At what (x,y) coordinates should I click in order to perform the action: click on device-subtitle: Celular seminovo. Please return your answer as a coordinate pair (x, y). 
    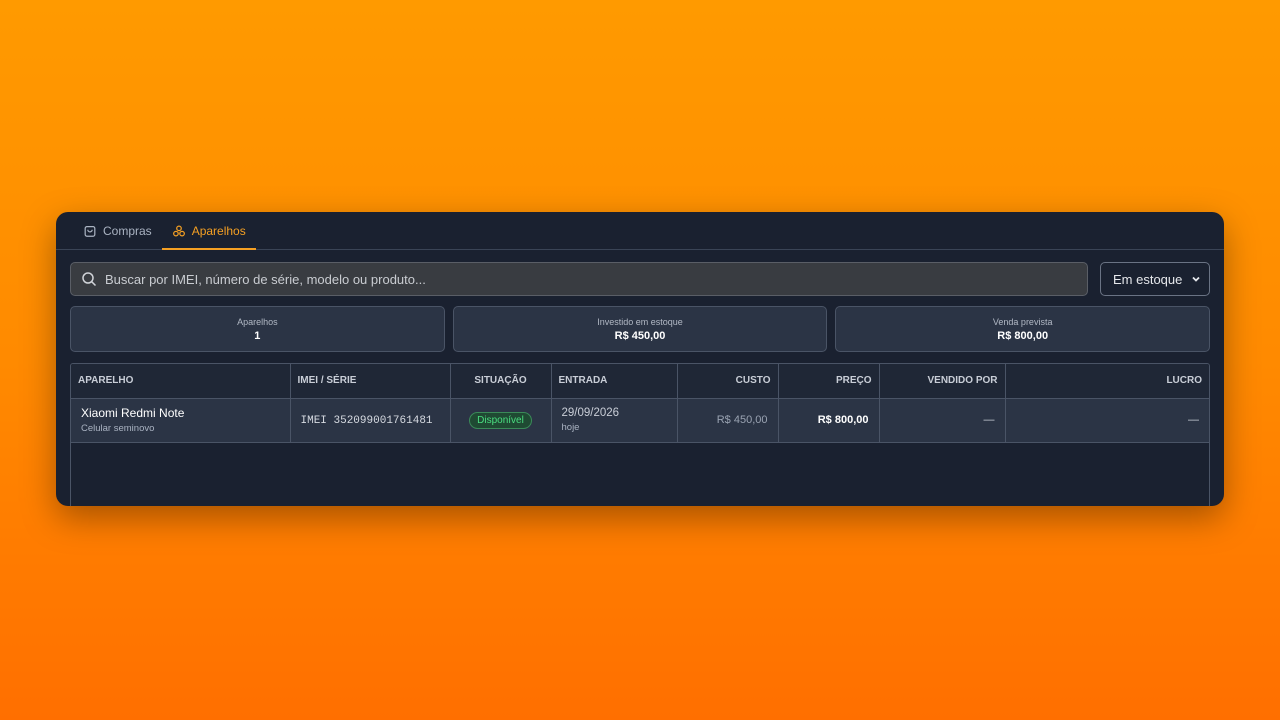
    Looking at the image, I should click on (118, 428).